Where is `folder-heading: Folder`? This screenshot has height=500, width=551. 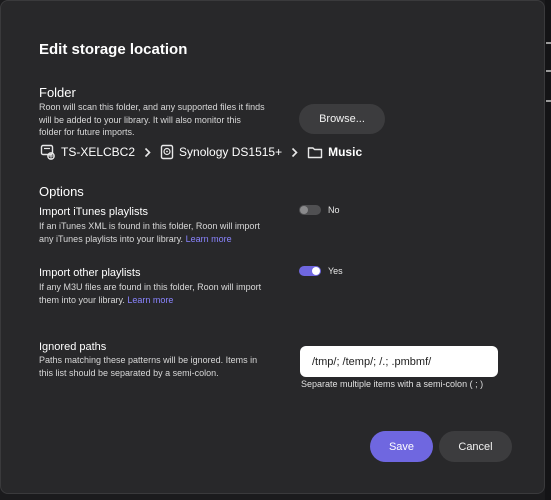 folder-heading: Folder is located at coordinates (57, 92).